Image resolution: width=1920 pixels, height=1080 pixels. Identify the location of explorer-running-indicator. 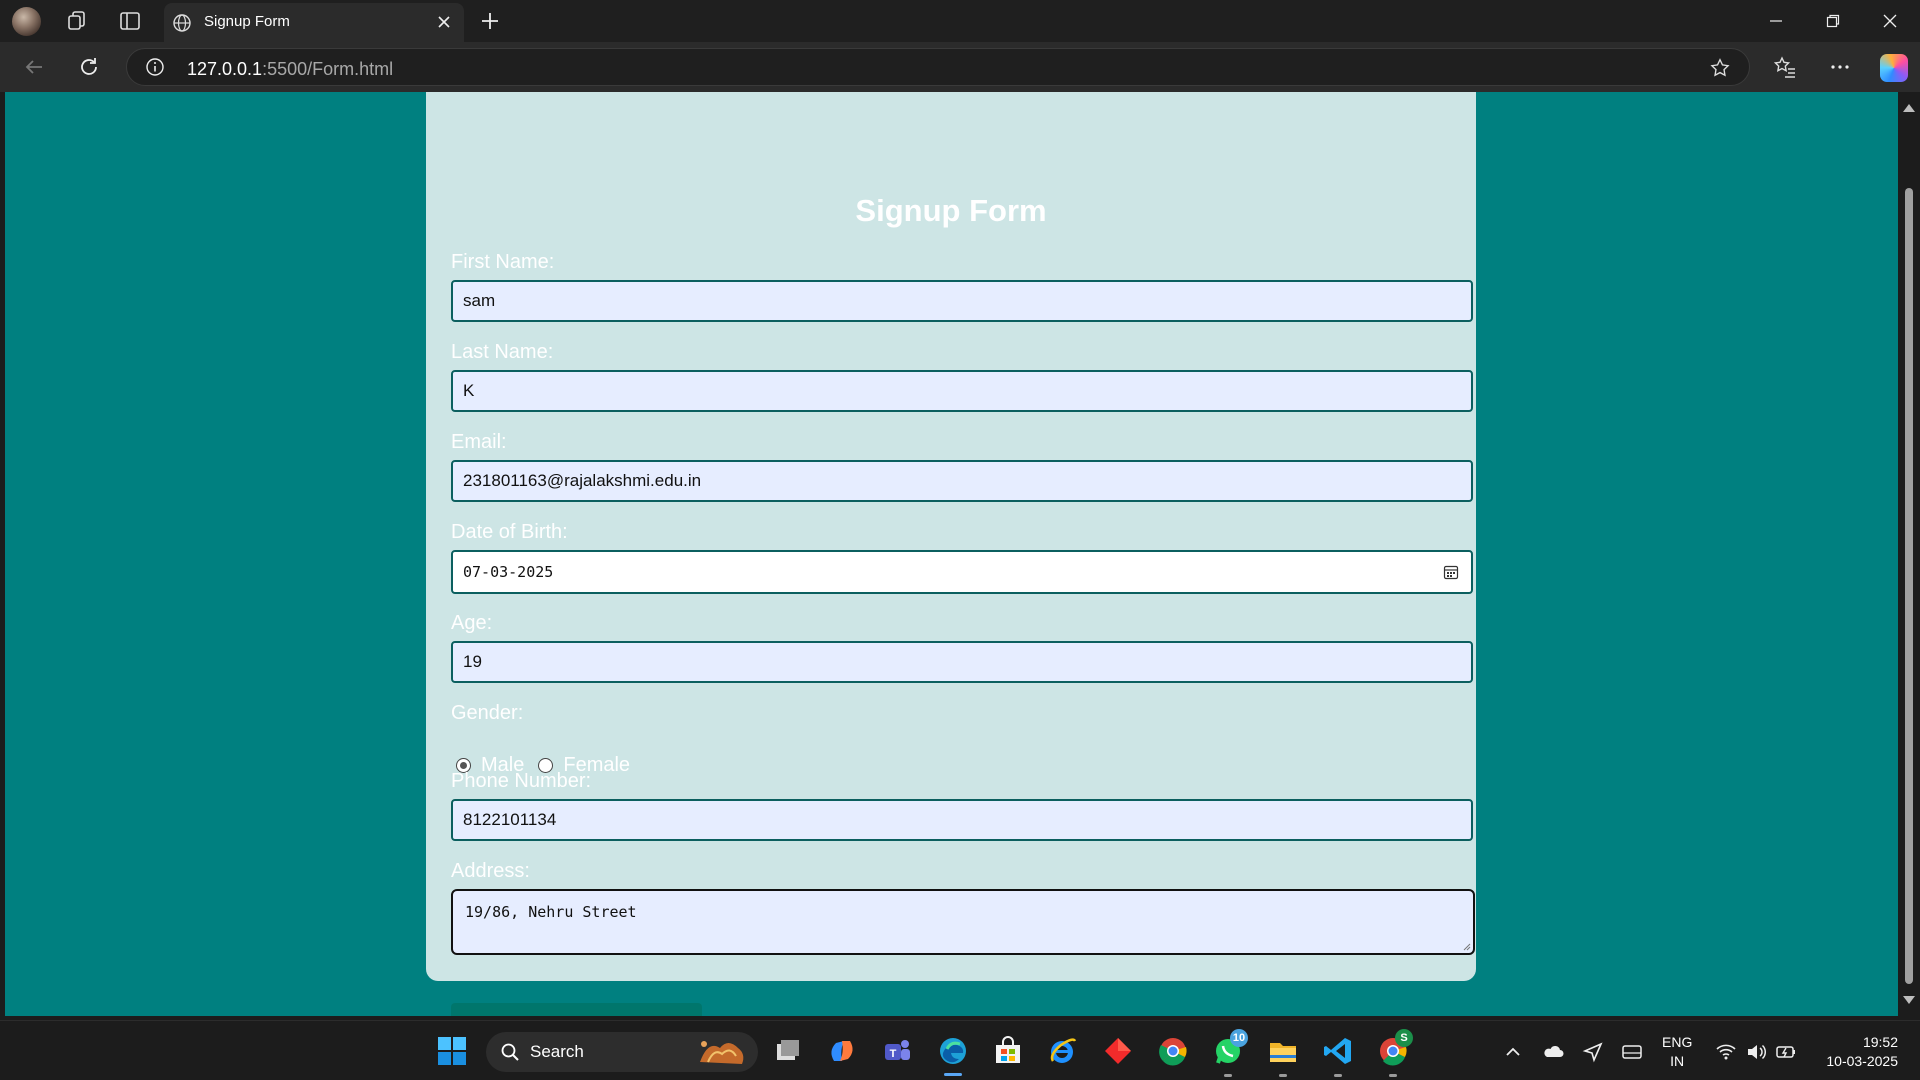
(1283, 1075).